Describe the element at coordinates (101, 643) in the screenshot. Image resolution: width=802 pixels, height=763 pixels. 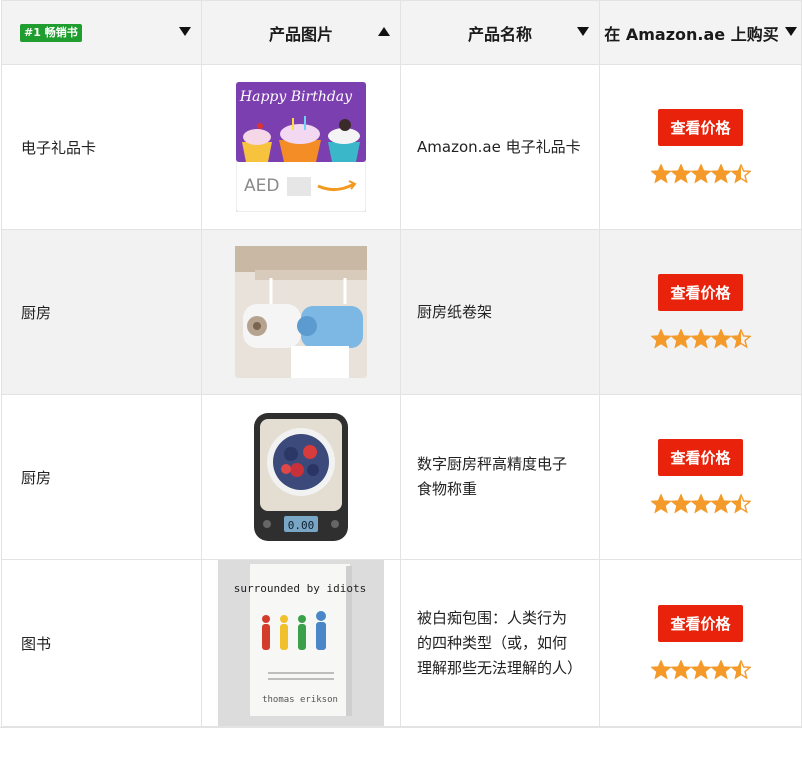
I see `category-cell: 图书` at that location.